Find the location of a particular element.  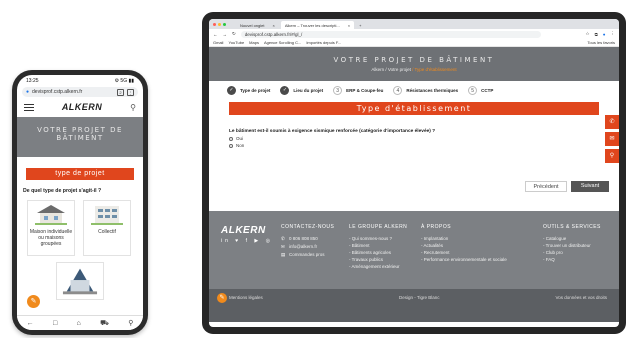

option-non: Non is located at coordinates (414, 145).